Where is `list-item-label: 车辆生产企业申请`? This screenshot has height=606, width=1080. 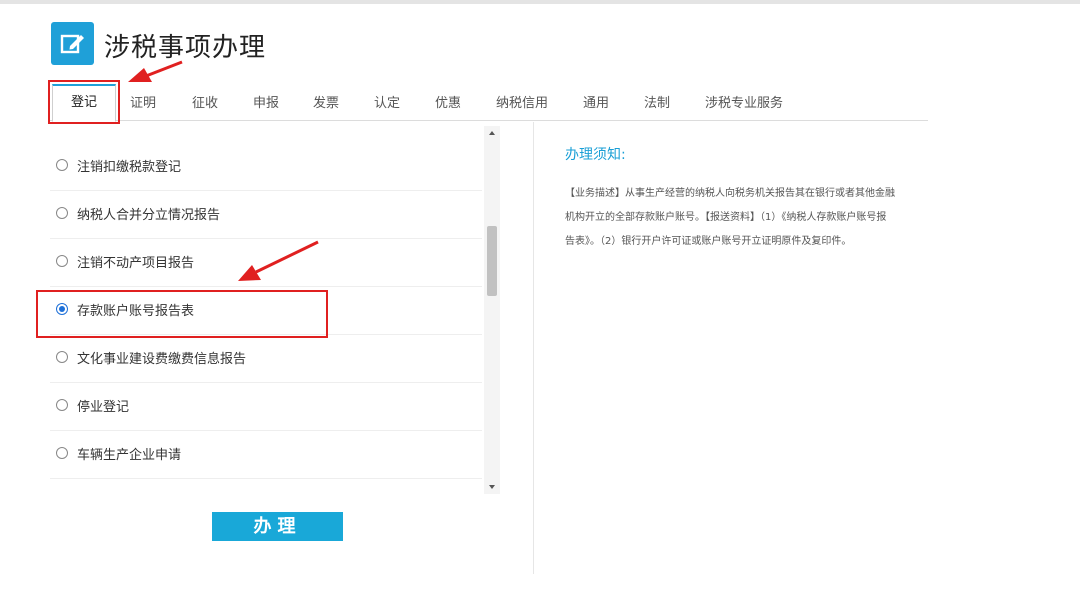
list-item-label: 车辆生产企业申请 is located at coordinates (129, 455).